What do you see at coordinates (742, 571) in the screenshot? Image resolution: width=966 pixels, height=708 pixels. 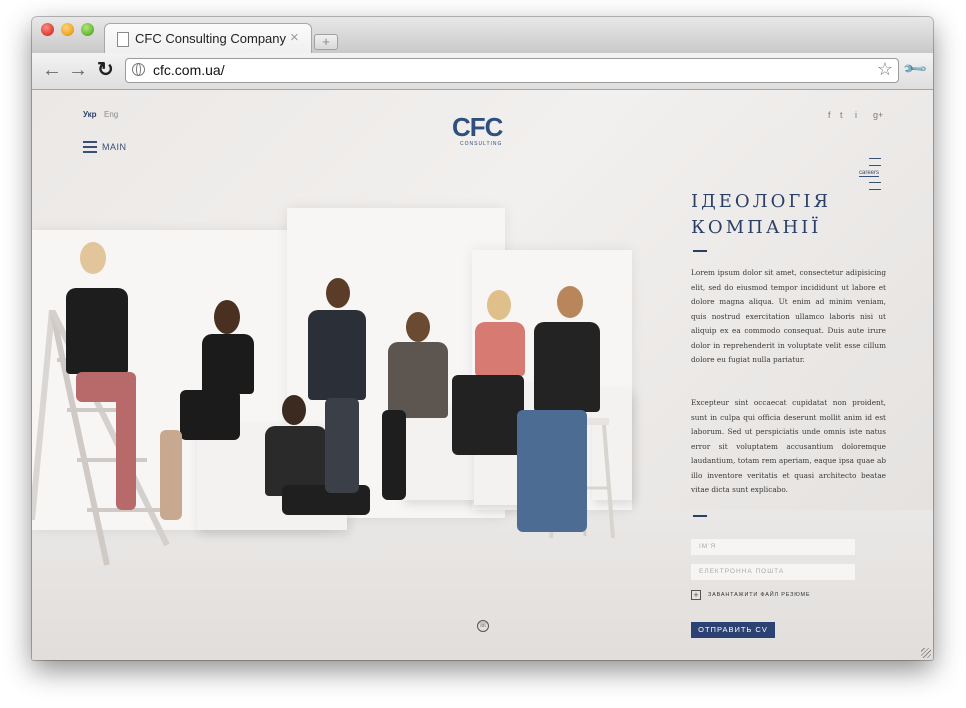 I see `email-placeholder: ЕЛЕКТРОННА ПОШТА` at bounding box center [742, 571].